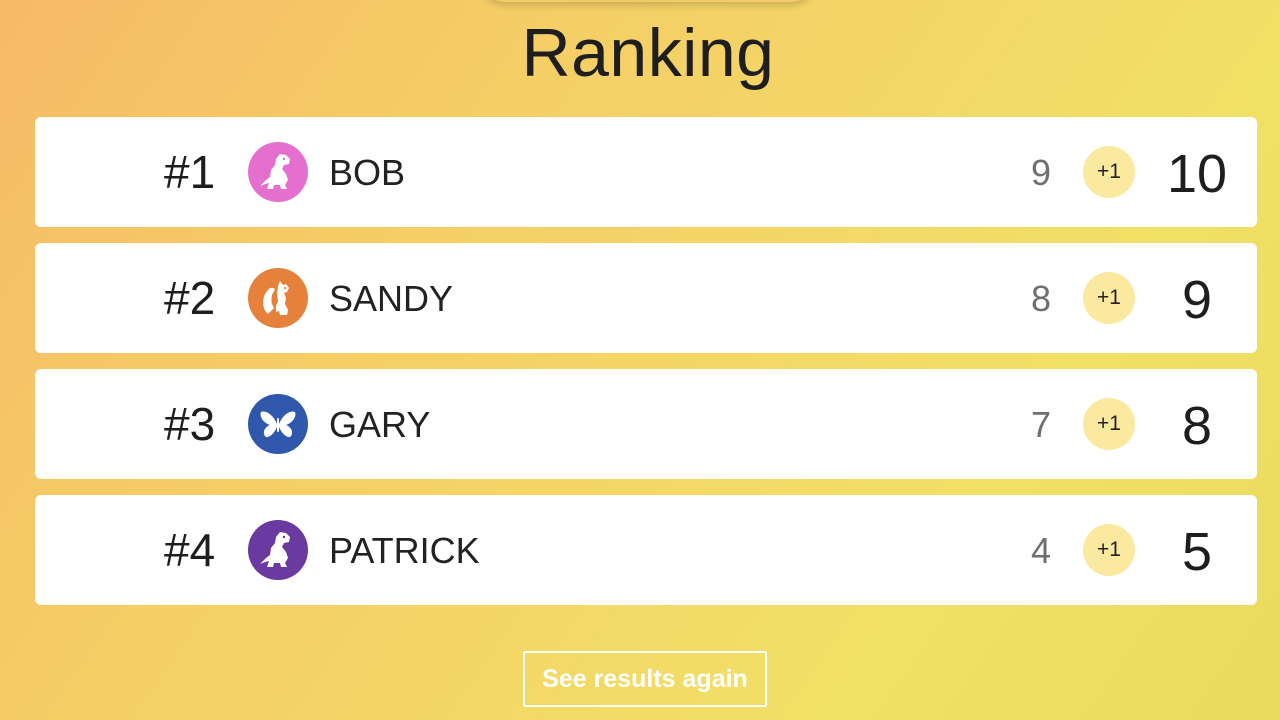 Image resolution: width=1280 pixels, height=720 pixels. I want to click on rank-label: #4, so click(190, 550).